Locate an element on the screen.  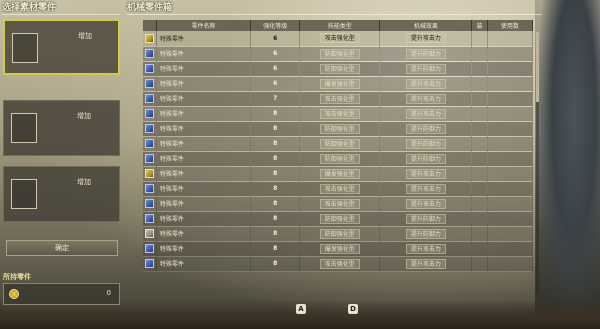
table-row: 特殊零件 7 攻击强化型 提升攻击力 is located at coordinates (338, 99).